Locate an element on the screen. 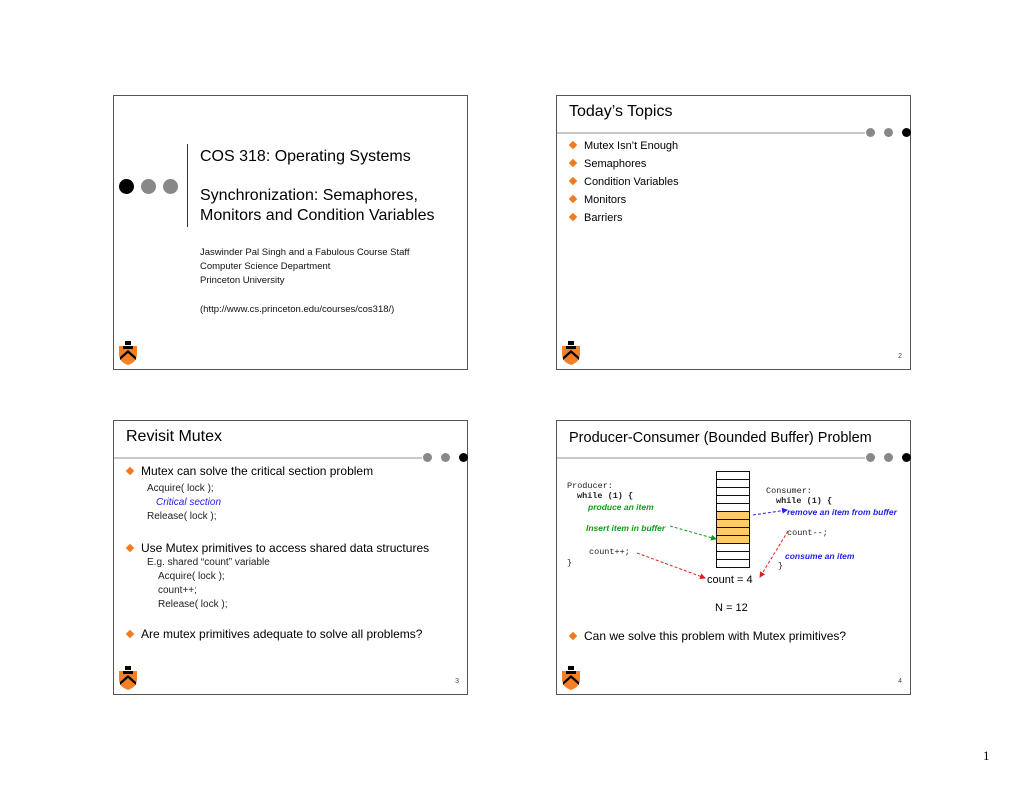 The width and height of the screenshot is (1020, 788). topic-item: Condition Variables is located at coordinates (623, 182).